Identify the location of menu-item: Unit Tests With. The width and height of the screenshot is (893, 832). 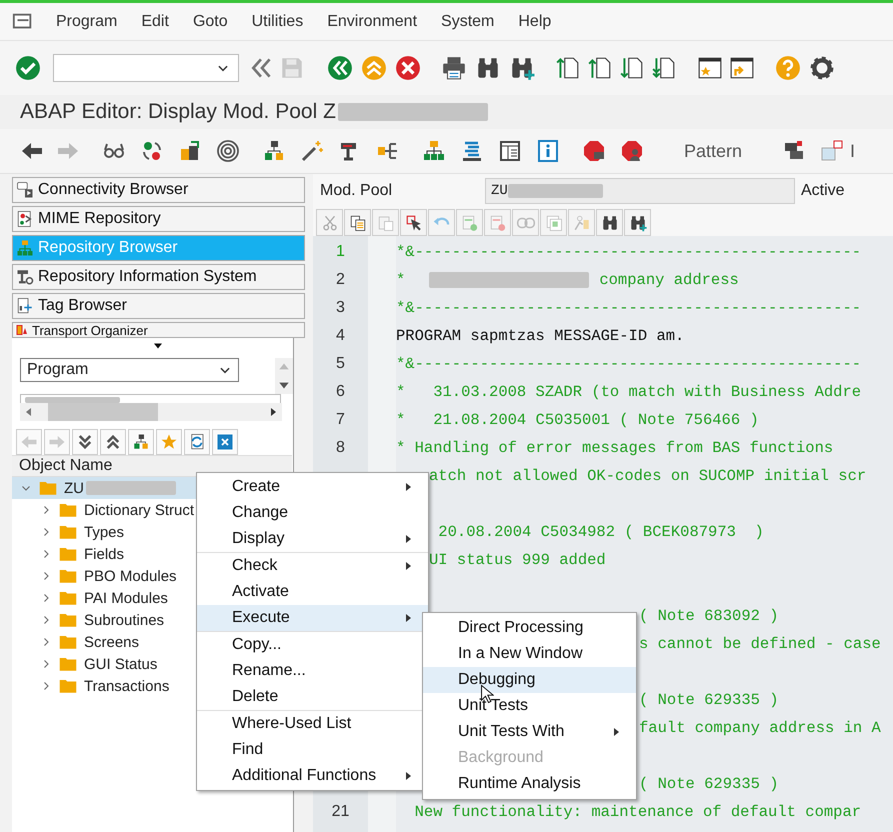
(529, 732).